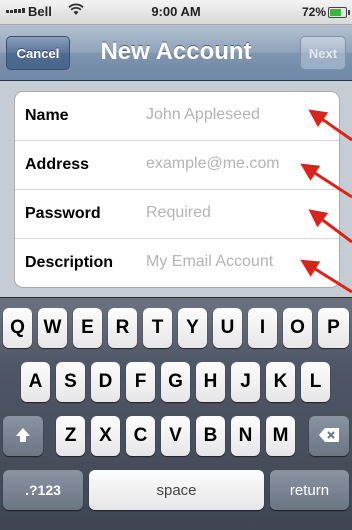 This screenshot has height=530, width=352. I want to click on key-s: S, so click(70, 382).